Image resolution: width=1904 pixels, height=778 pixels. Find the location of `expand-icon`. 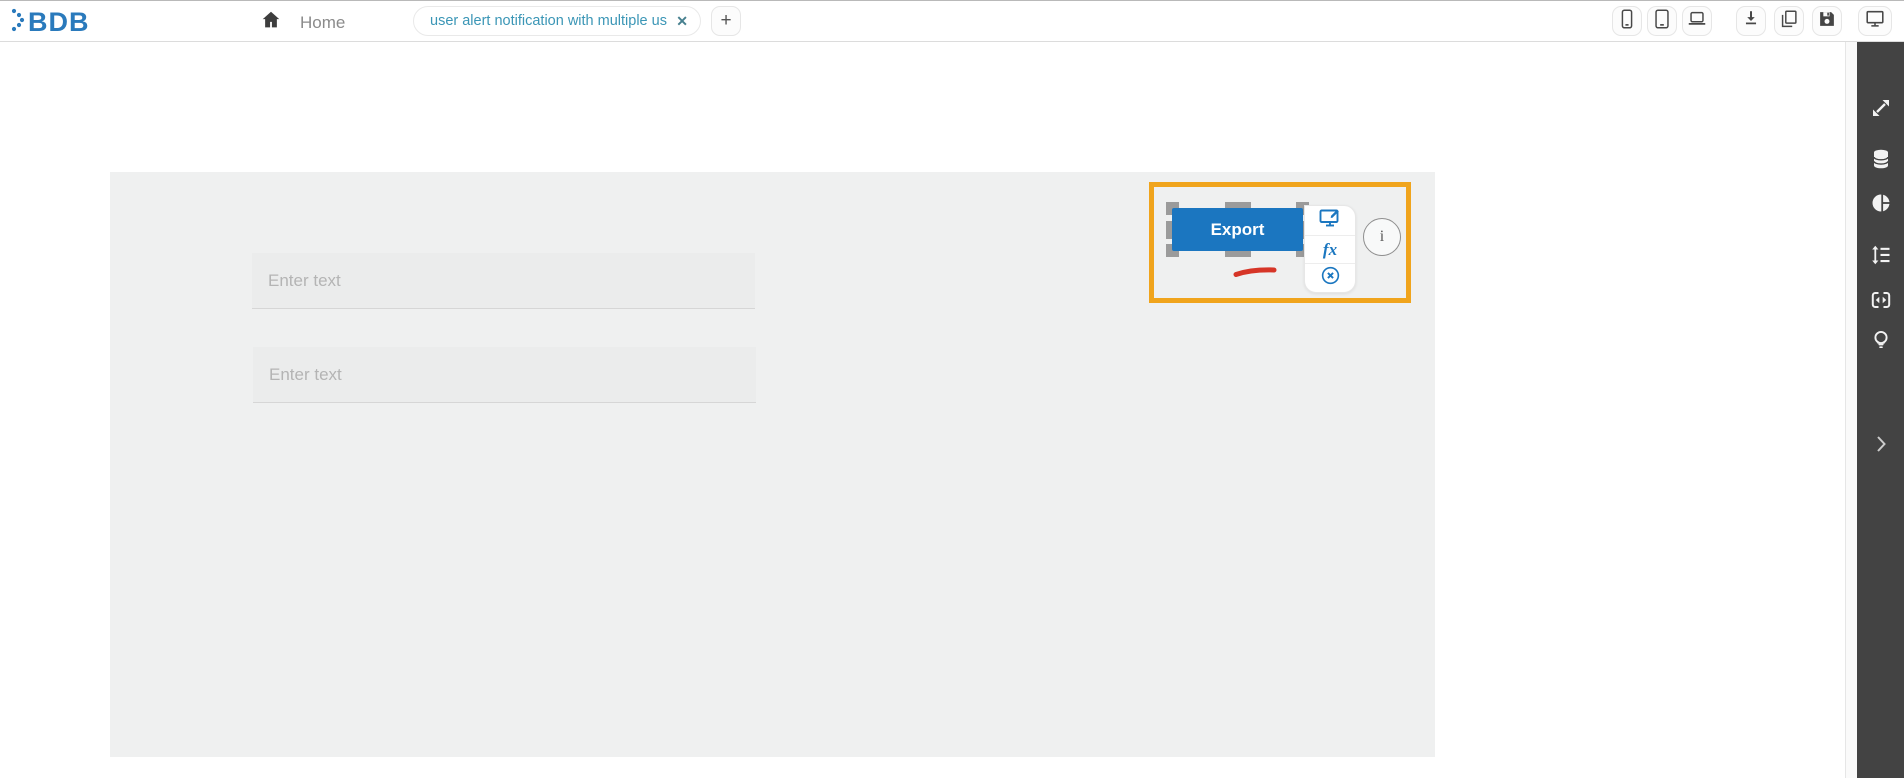

expand-icon is located at coordinates (1881, 110).